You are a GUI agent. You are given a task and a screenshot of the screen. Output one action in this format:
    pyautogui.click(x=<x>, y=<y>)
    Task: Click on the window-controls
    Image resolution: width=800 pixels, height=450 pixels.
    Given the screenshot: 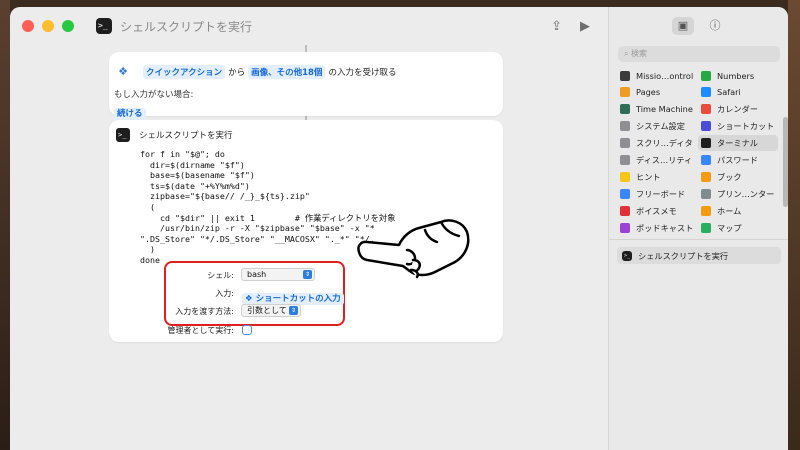 What is the action you would take?
    pyautogui.click(x=48, y=26)
    